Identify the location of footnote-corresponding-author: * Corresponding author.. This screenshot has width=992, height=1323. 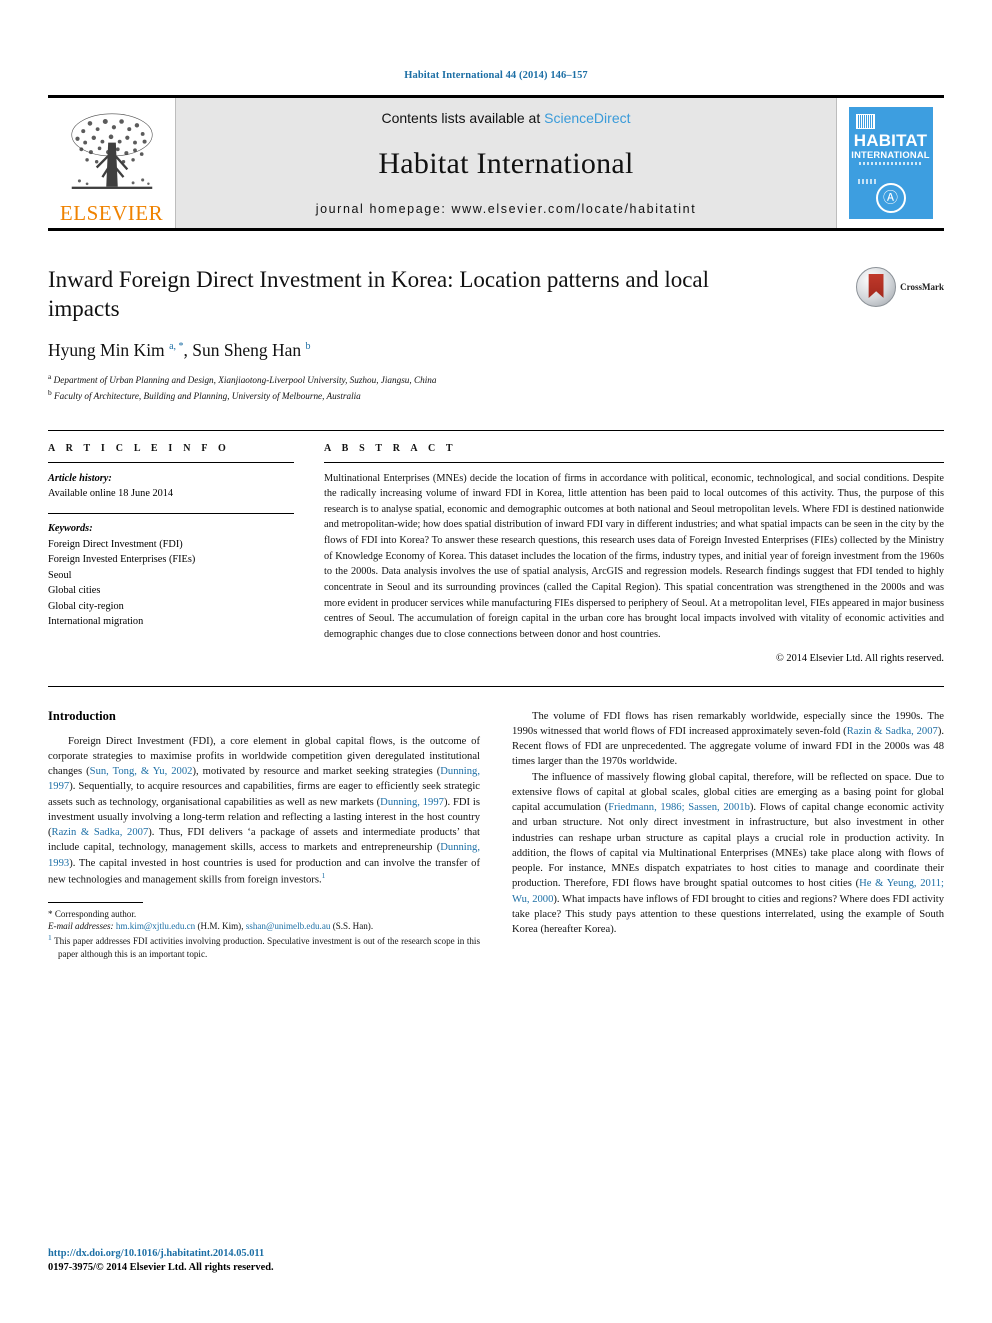
(92, 913).